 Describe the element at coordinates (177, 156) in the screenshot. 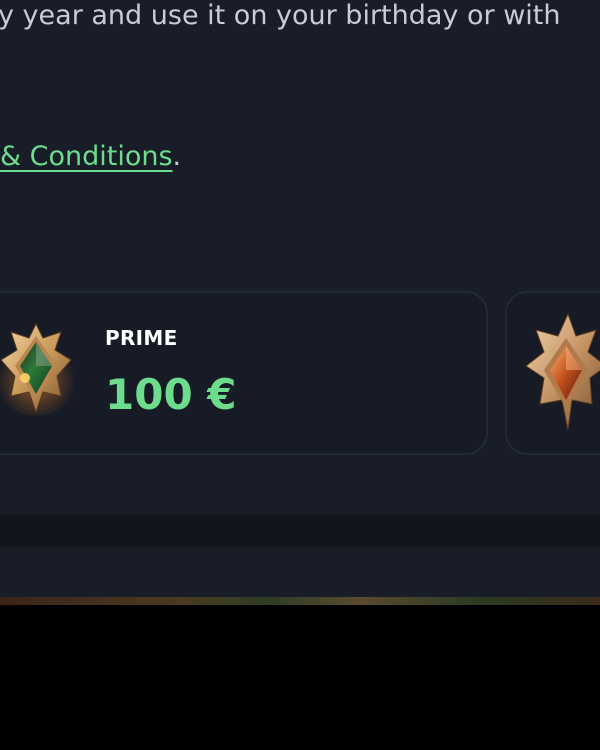

I see `terms-suffix: .` at that location.